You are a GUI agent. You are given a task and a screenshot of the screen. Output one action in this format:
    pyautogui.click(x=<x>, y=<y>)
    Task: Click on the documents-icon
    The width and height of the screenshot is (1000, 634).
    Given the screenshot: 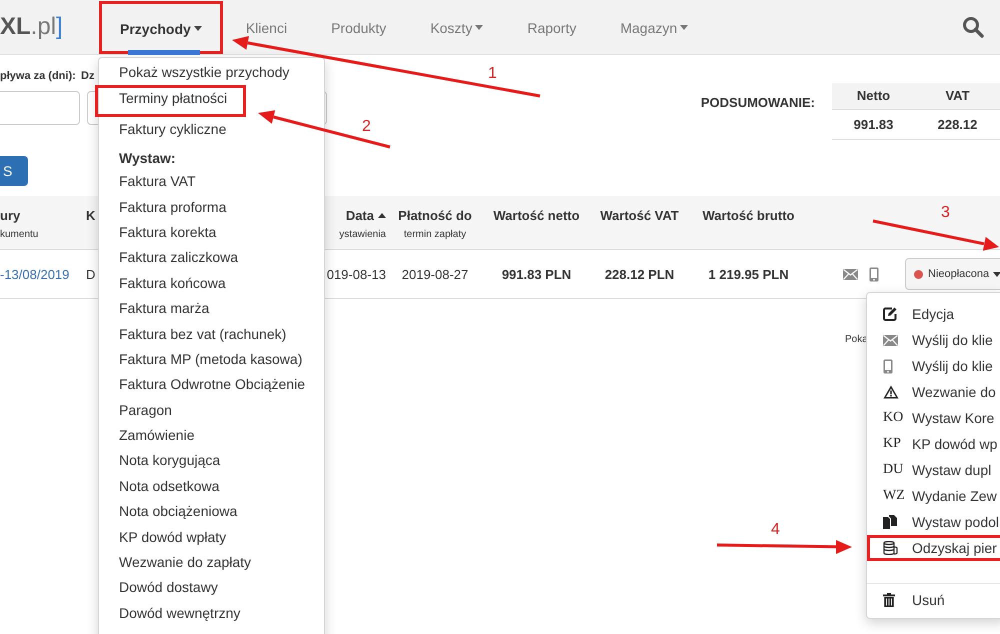 What is the action you would take?
    pyautogui.click(x=890, y=522)
    